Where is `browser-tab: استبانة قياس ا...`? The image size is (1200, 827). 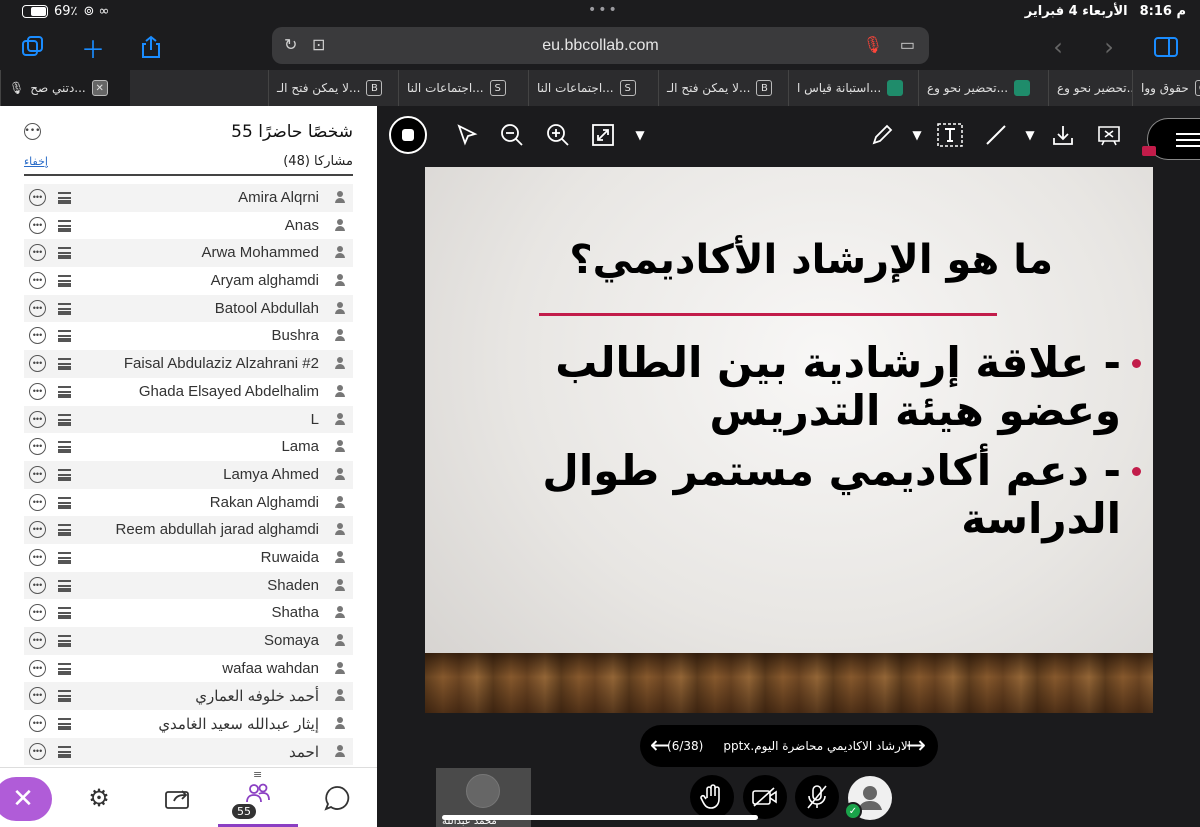 browser-tab: استبانة قياس ا... is located at coordinates (853, 88).